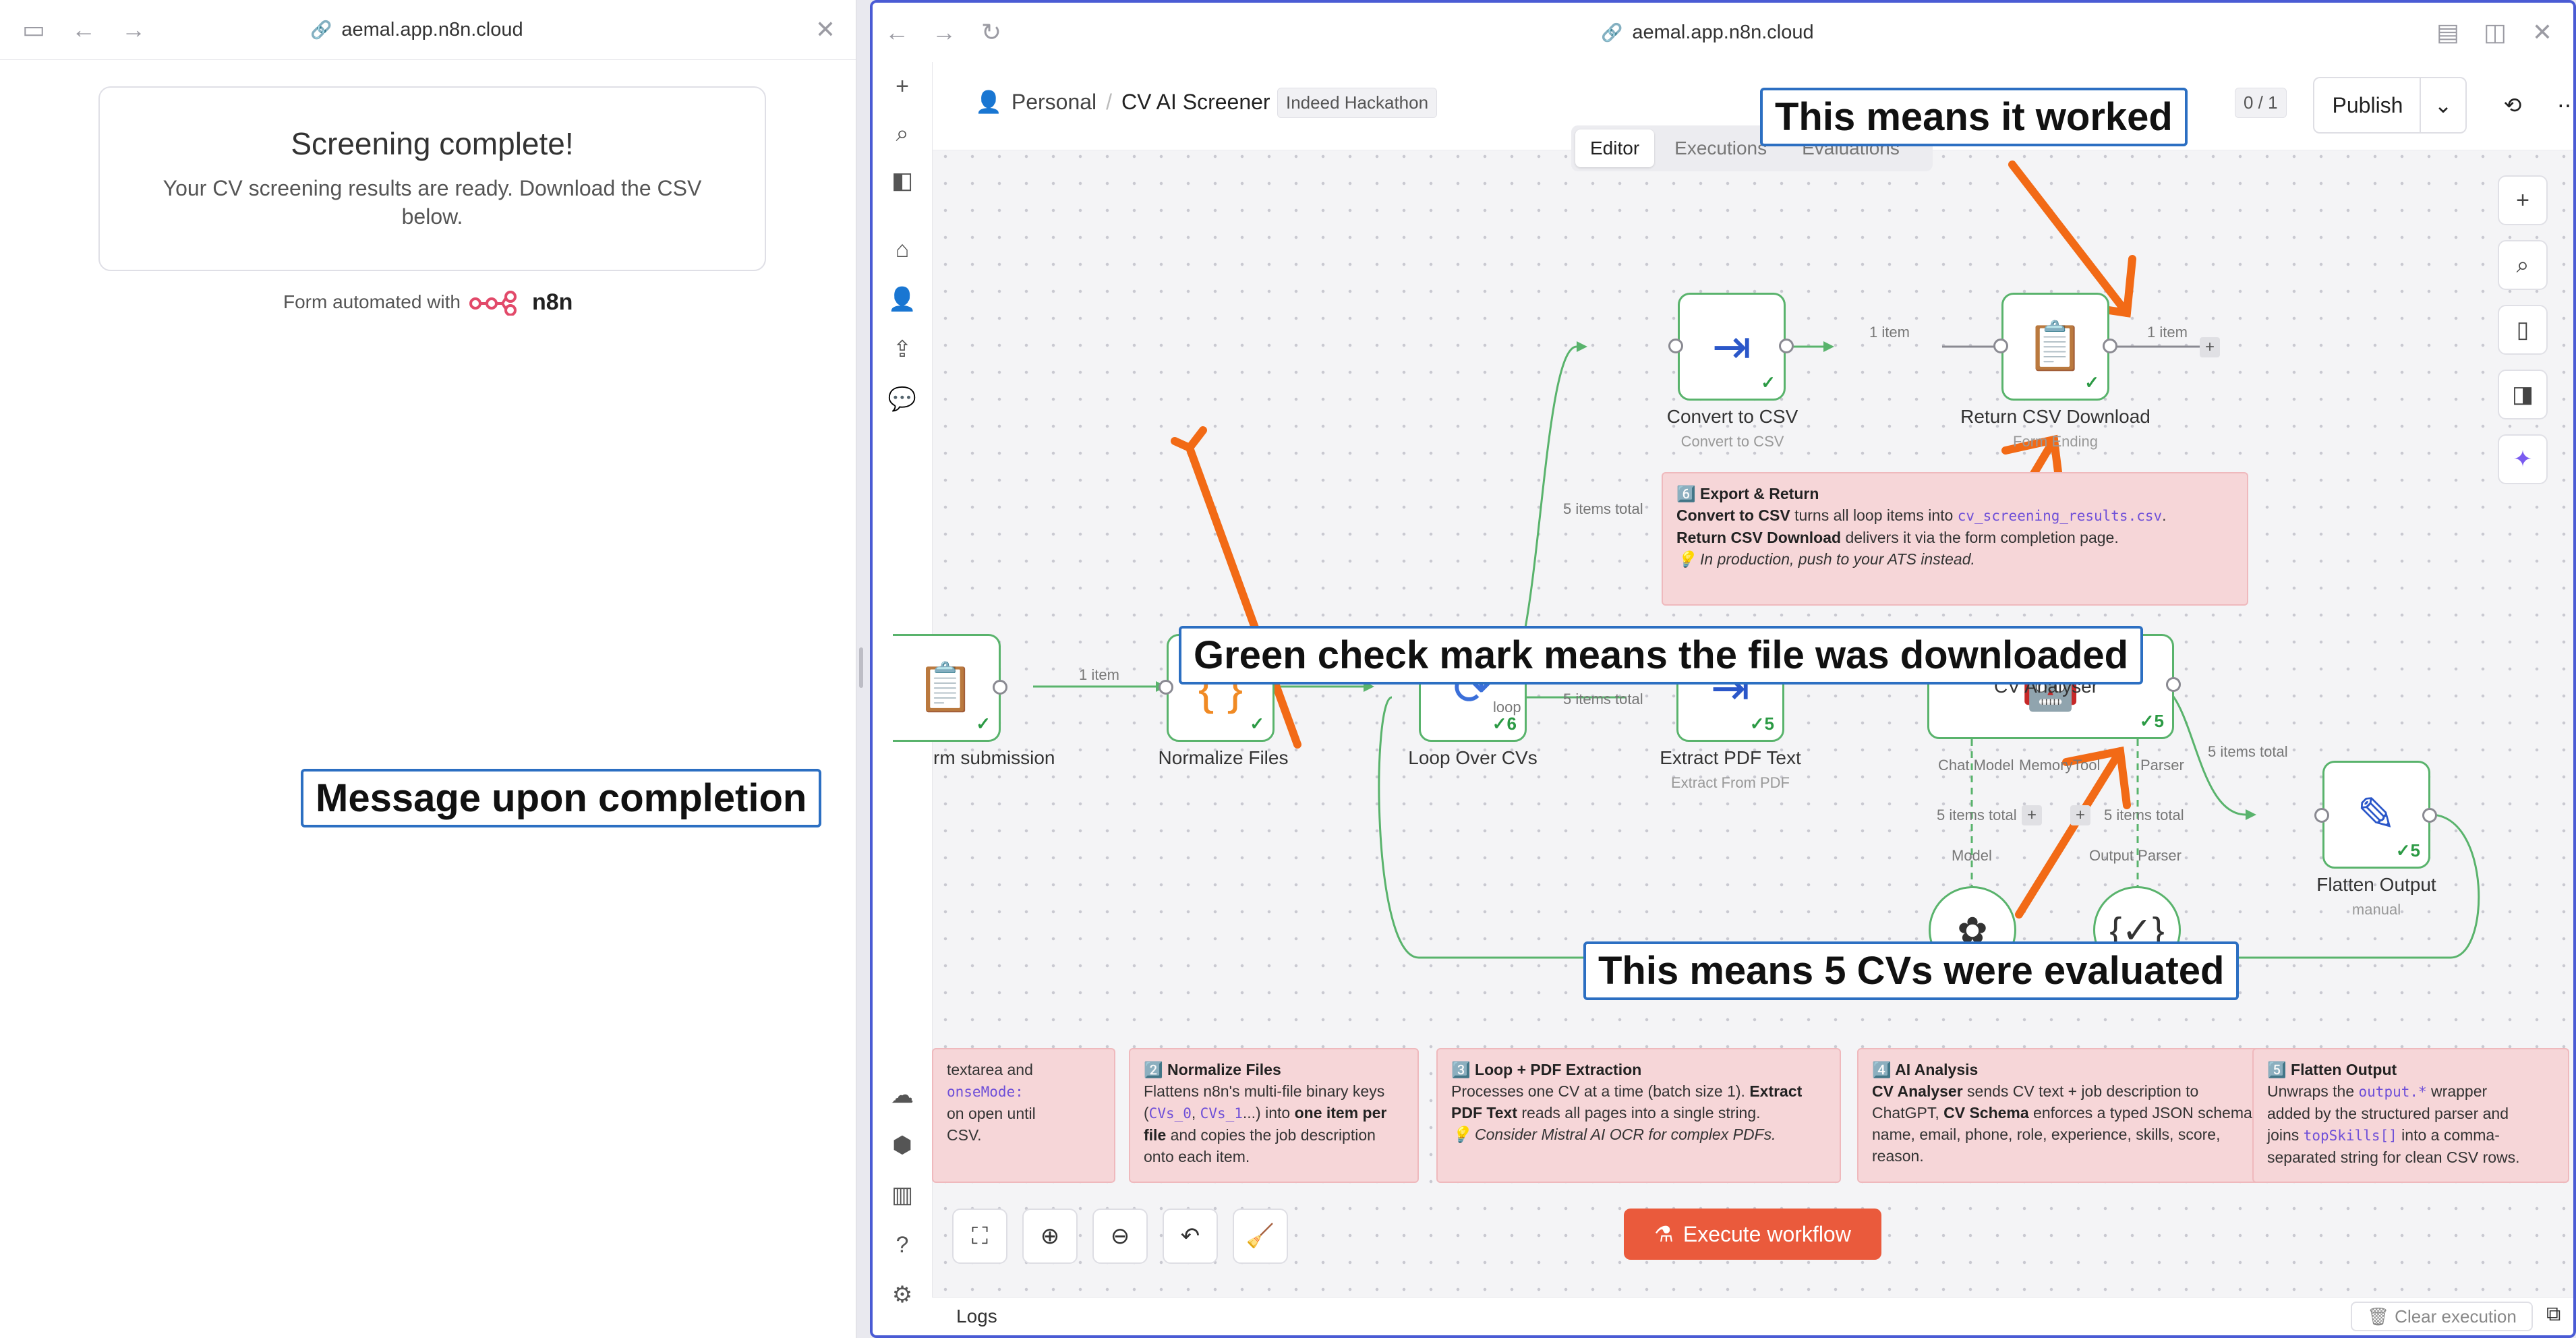  What do you see at coordinates (1195, 1113) in the screenshot?
I see `sticky-text: ,` at bounding box center [1195, 1113].